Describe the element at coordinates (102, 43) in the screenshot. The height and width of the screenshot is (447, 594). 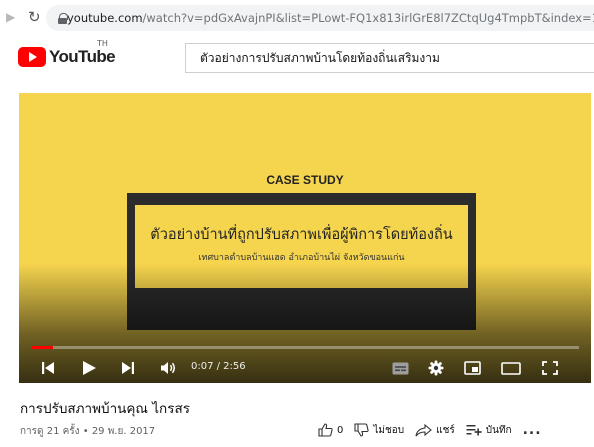
I see `country-code: TH` at that location.